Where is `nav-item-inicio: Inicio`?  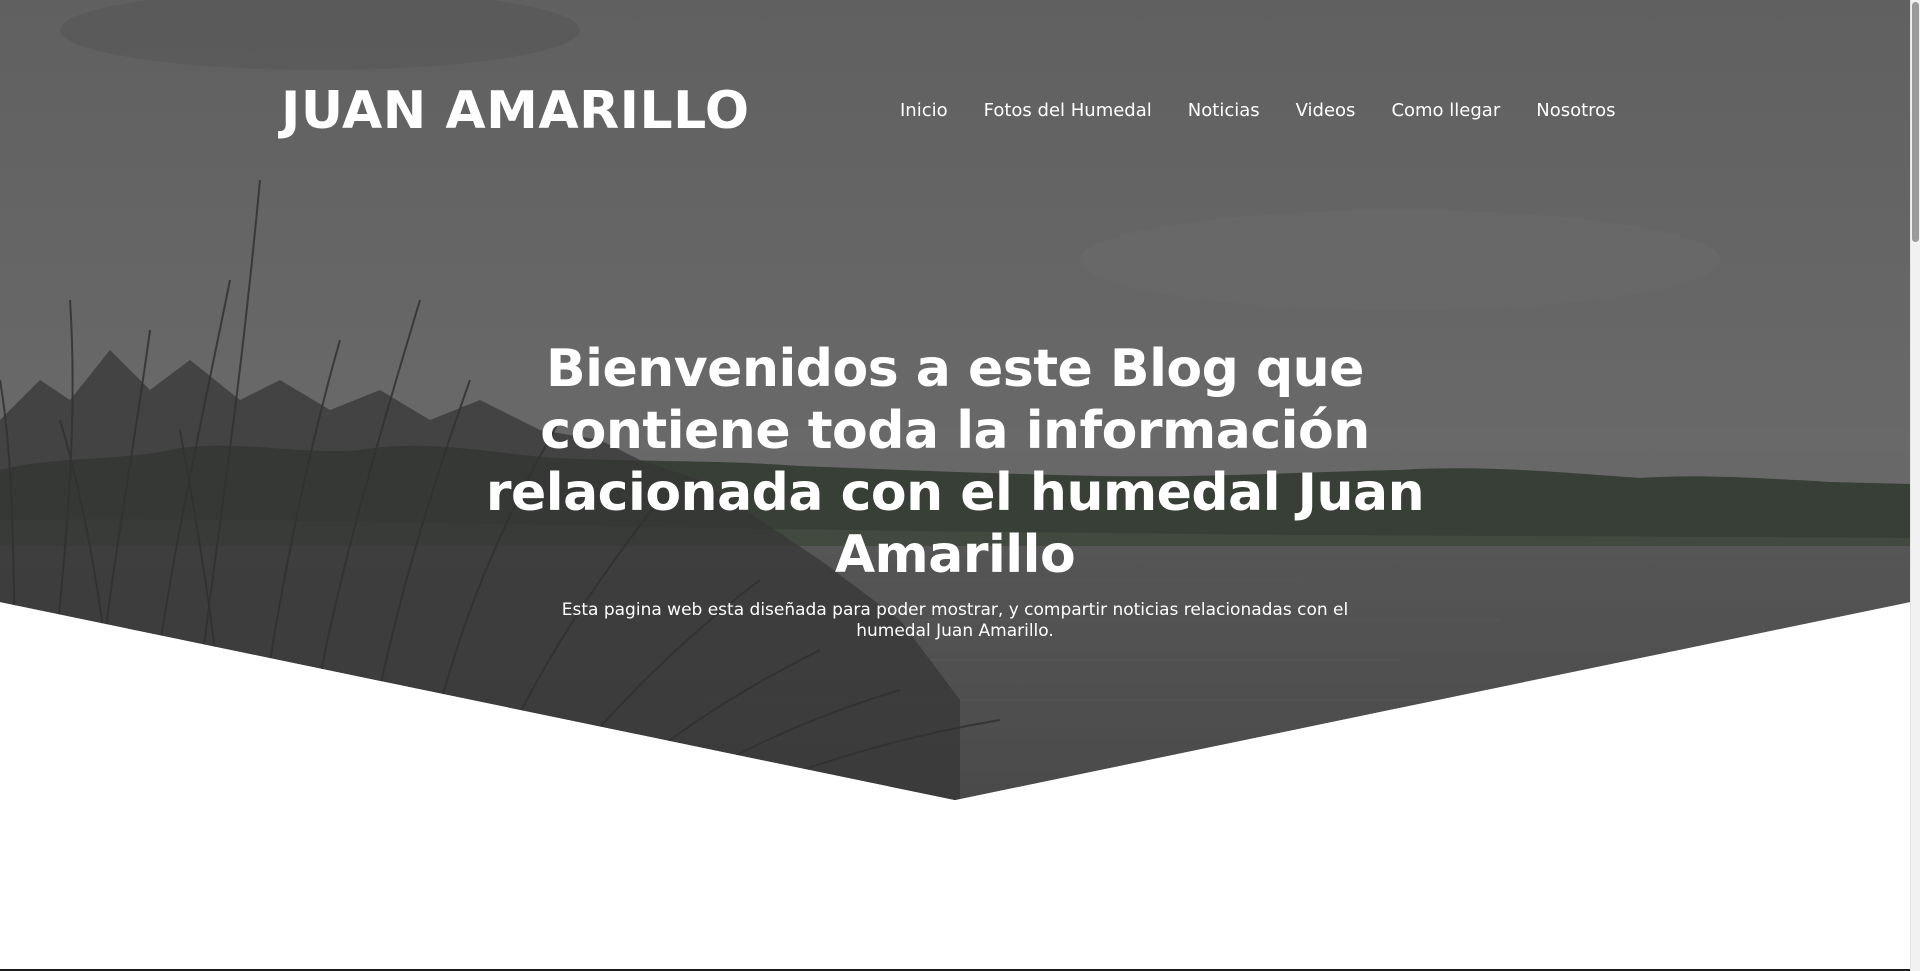 nav-item-inicio: Inicio is located at coordinates (924, 111).